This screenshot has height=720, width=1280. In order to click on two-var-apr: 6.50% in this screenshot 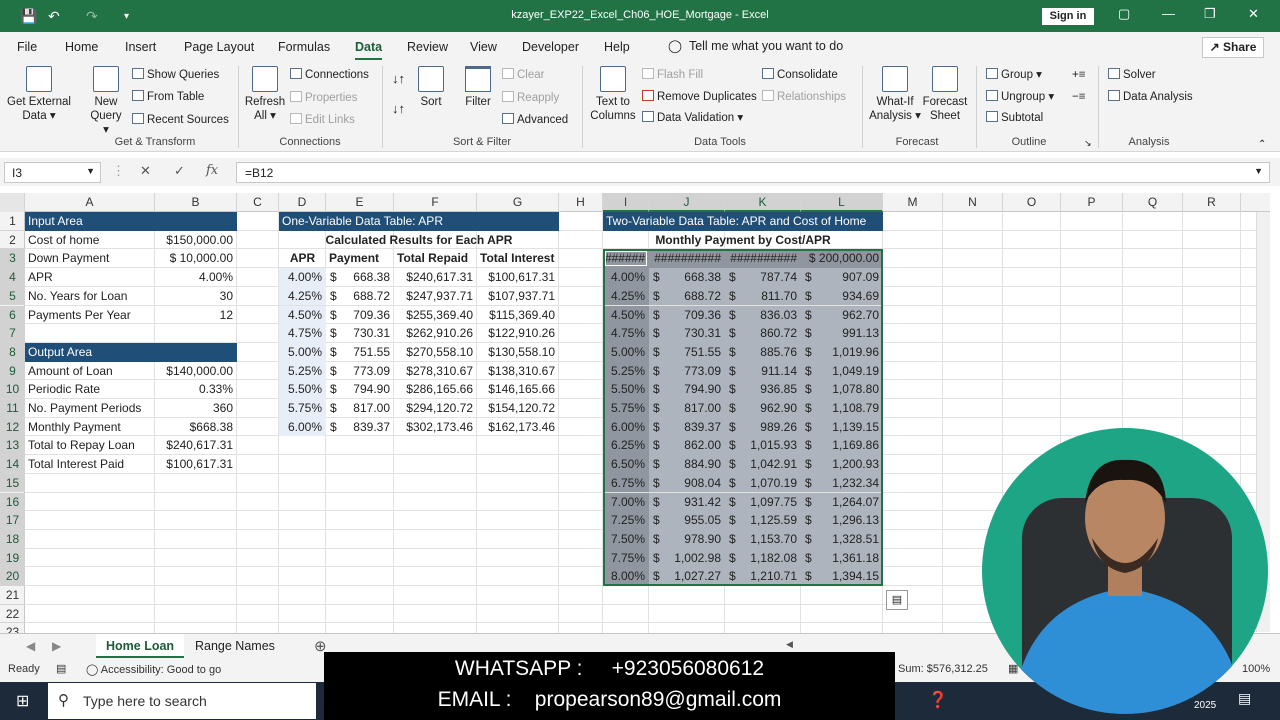, I will do `click(626, 464)`.